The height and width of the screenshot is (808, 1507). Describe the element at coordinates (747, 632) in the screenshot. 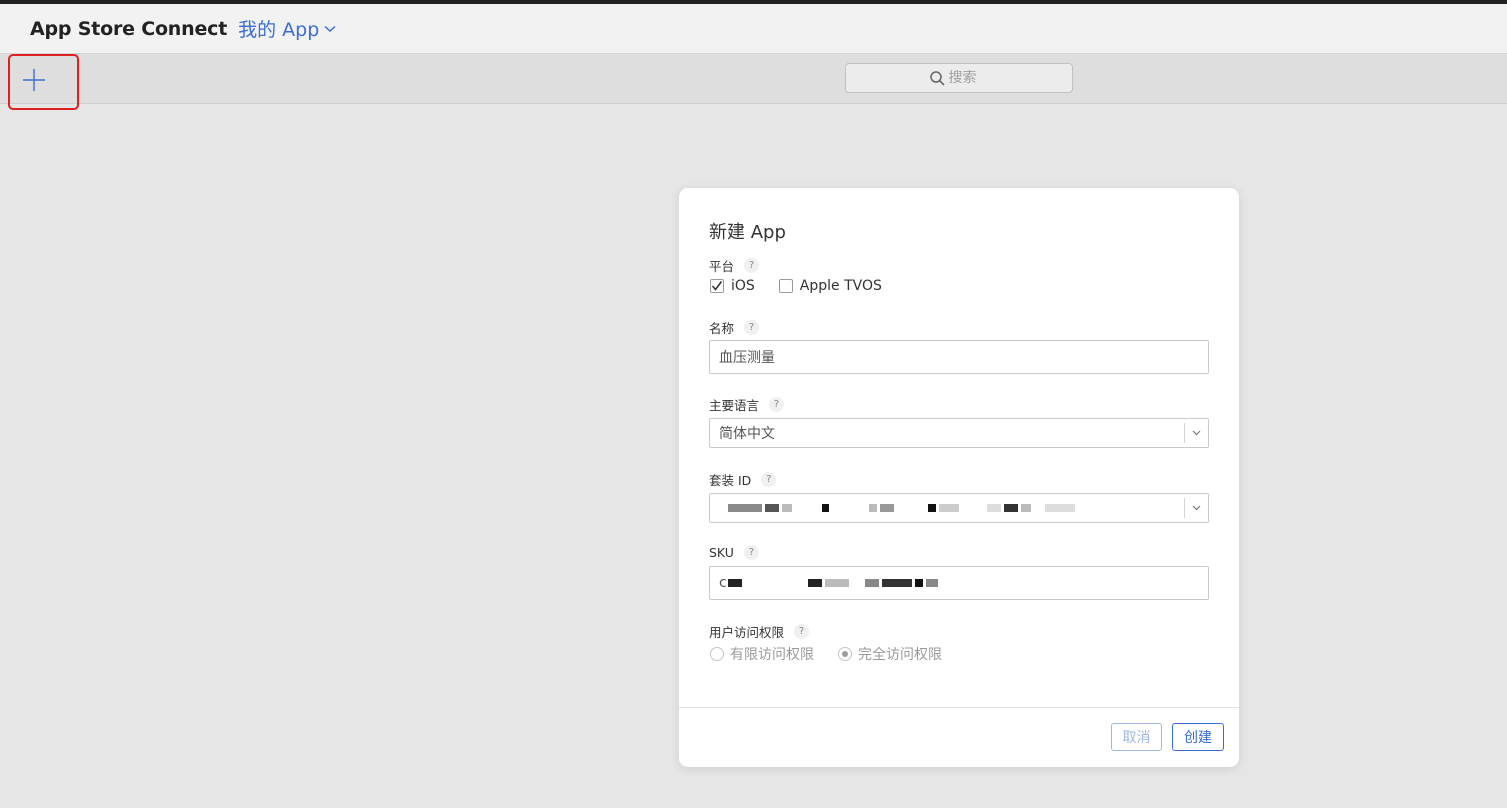

I see `user-access-label: 用户访问权限` at that location.